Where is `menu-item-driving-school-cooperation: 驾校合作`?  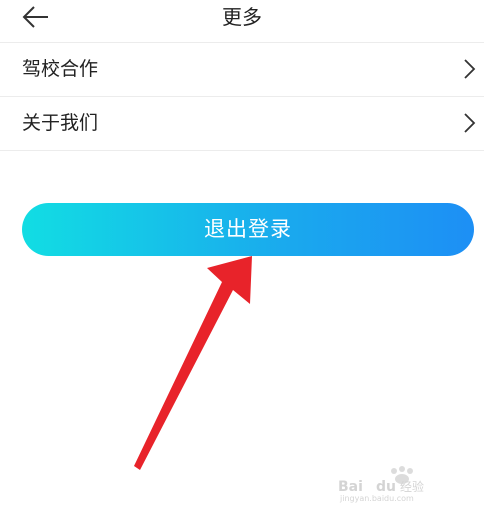
menu-item-driving-school-cooperation: 驾校合作 is located at coordinates (242, 70).